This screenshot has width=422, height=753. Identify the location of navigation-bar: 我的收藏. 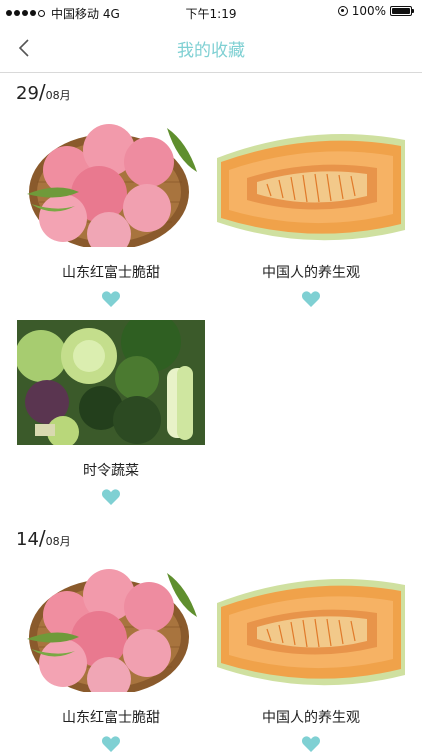
(211, 48).